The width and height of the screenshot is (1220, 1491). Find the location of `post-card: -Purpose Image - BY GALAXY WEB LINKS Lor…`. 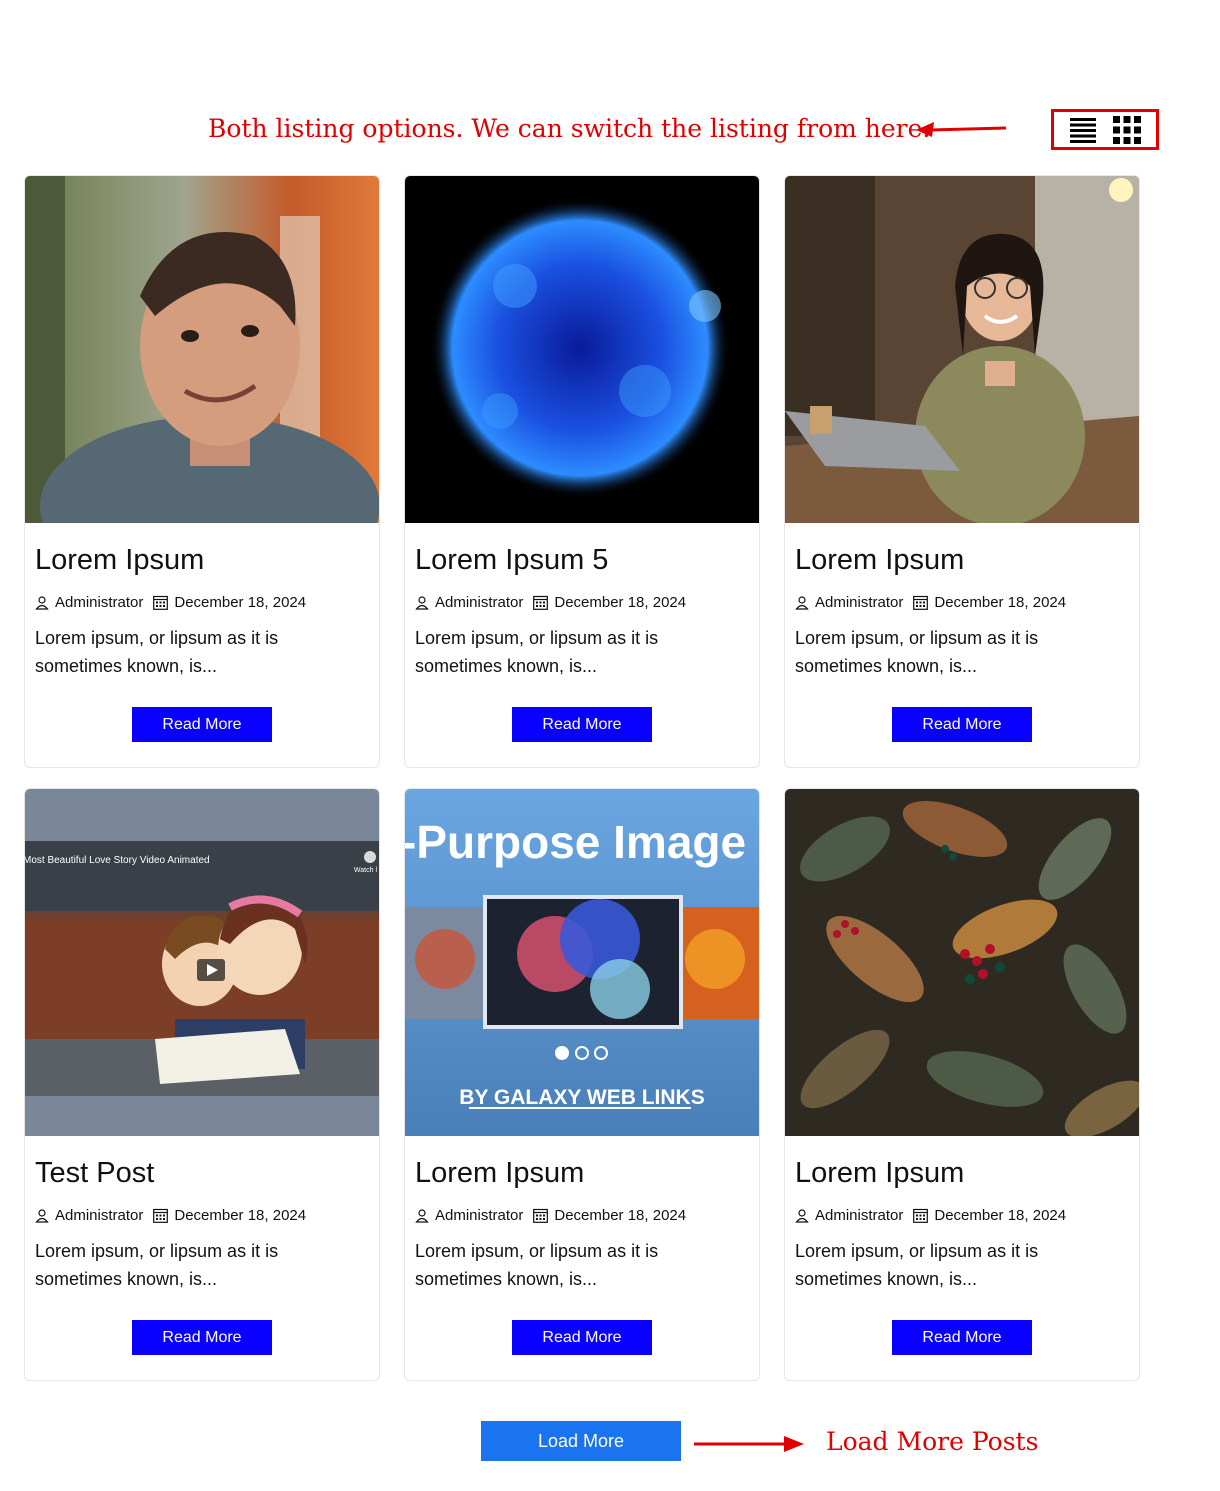

post-card: -Purpose Image - BY GALAXY WEB LINKS Lor… is located at coordinates (582, 1084).